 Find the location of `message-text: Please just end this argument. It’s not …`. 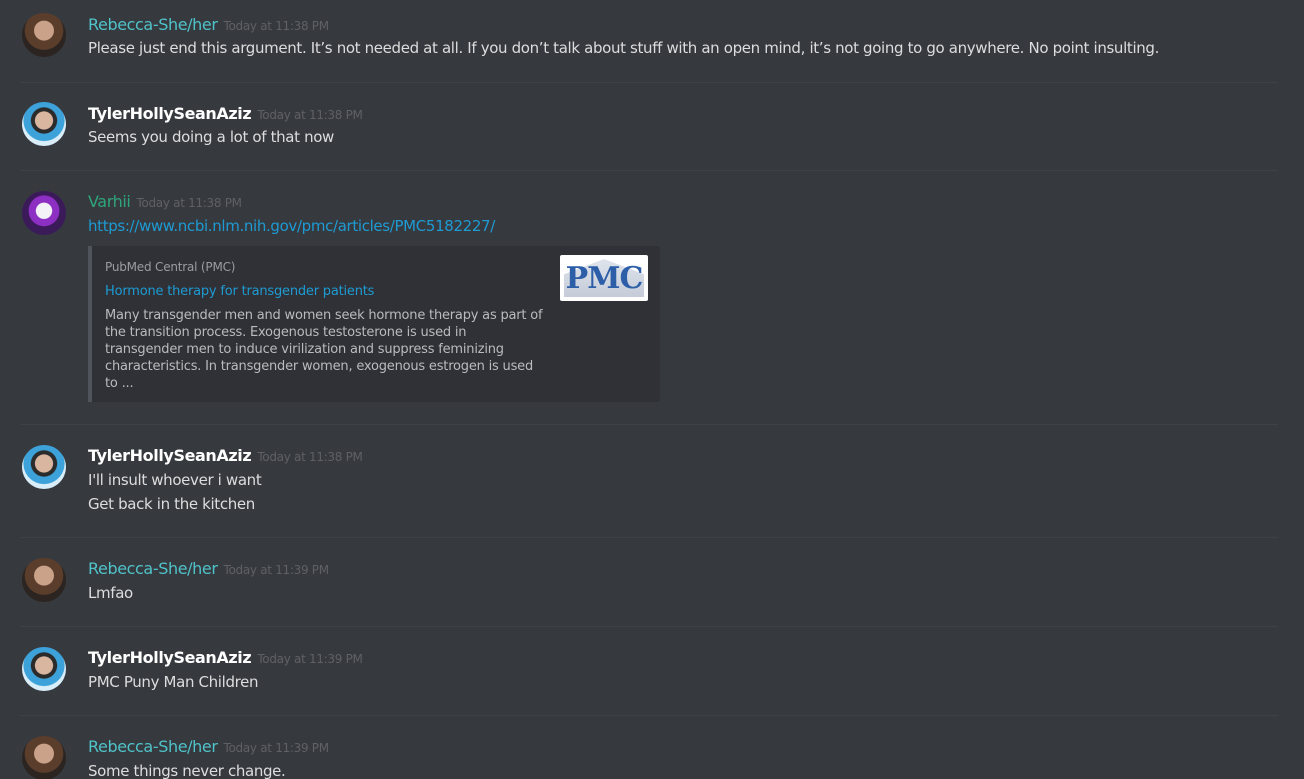

message-text: Please just end this argument. It’s not … is located at coordinates (624, 48).